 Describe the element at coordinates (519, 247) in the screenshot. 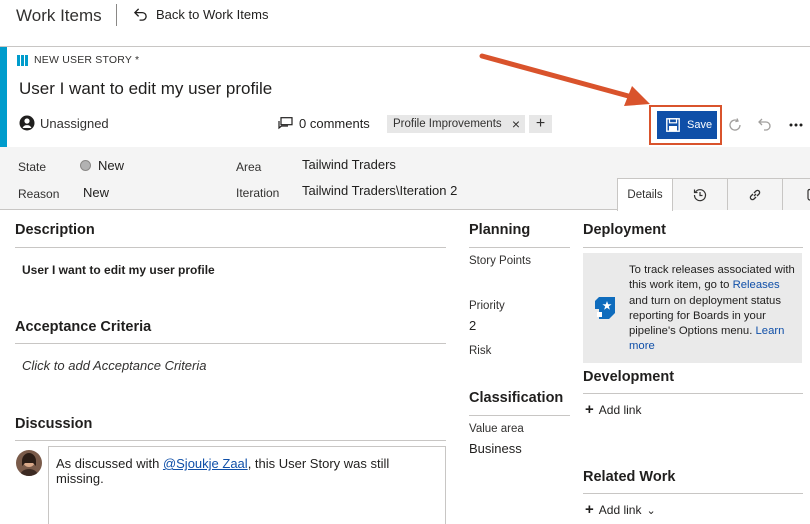

I see `planning-divider` at that location.